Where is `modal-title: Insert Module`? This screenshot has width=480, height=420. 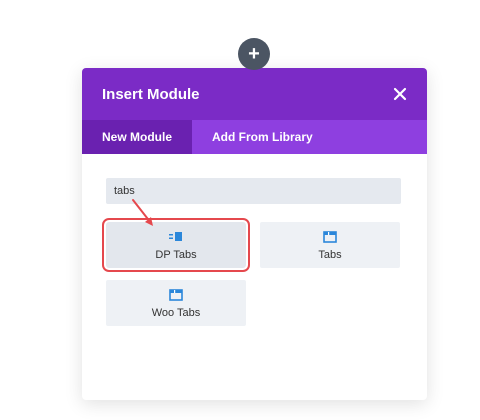 modal-title: Insert Module is located at coordinates (151, 94).